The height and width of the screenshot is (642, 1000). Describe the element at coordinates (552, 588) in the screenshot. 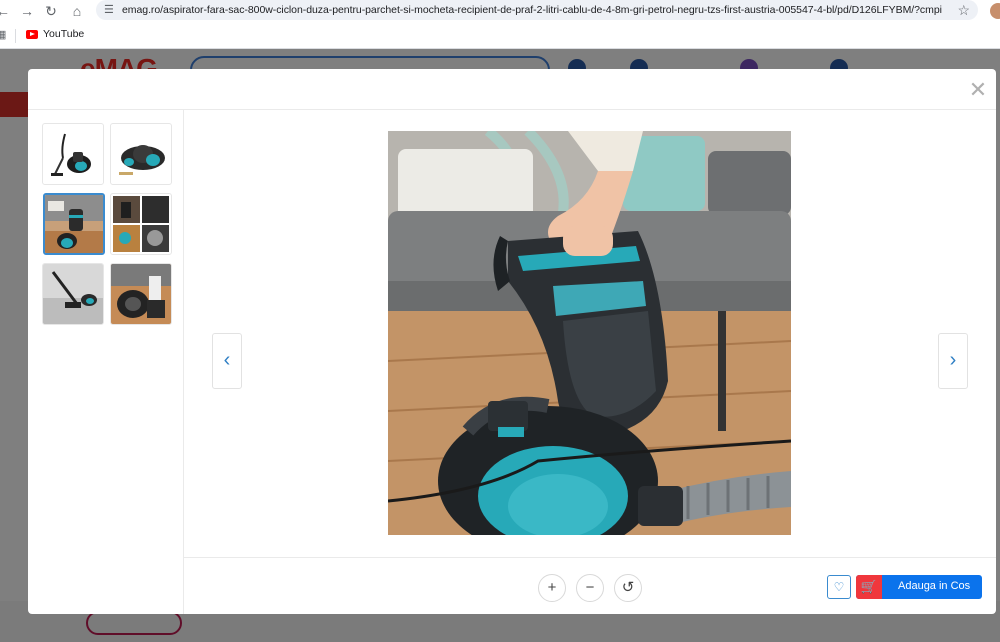

I see `zoom-in-button: +` at that location.